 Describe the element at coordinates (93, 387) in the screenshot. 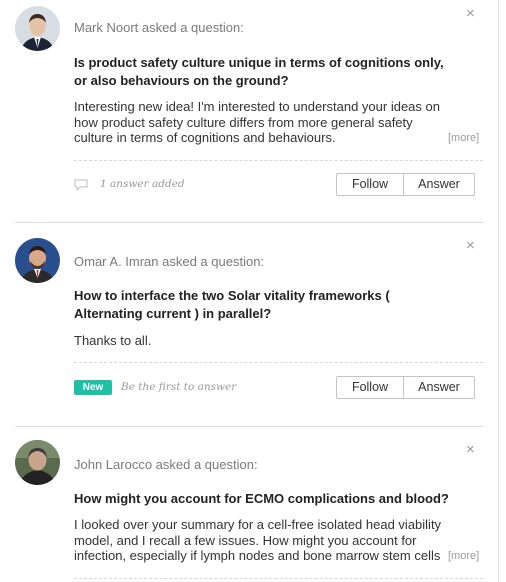

I see `new-badge: New` at that location.